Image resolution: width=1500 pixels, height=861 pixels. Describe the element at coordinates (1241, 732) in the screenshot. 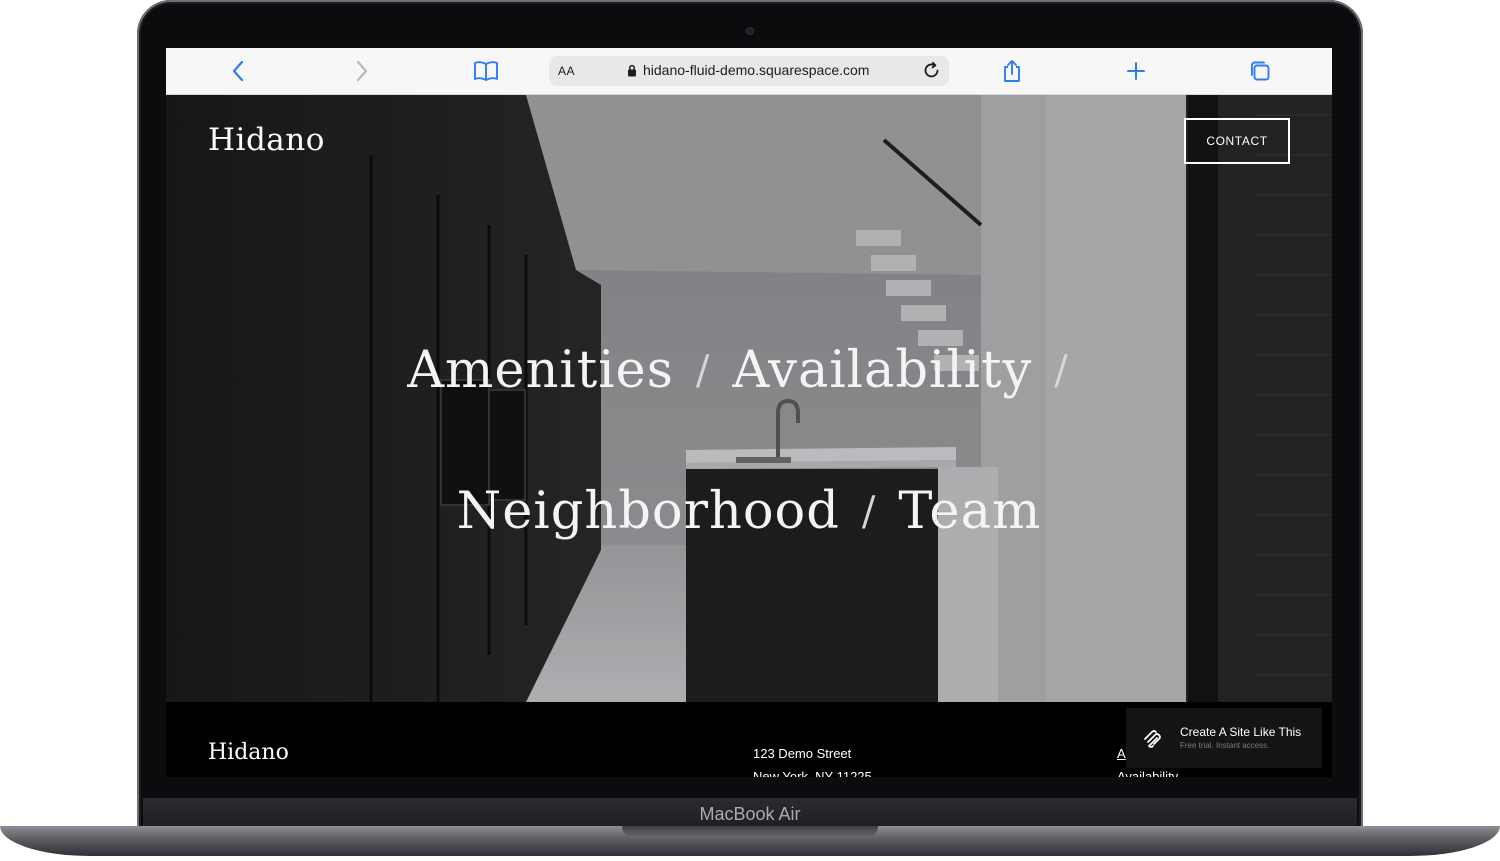

I see `badge-title: Create A Site Like This` at that location.